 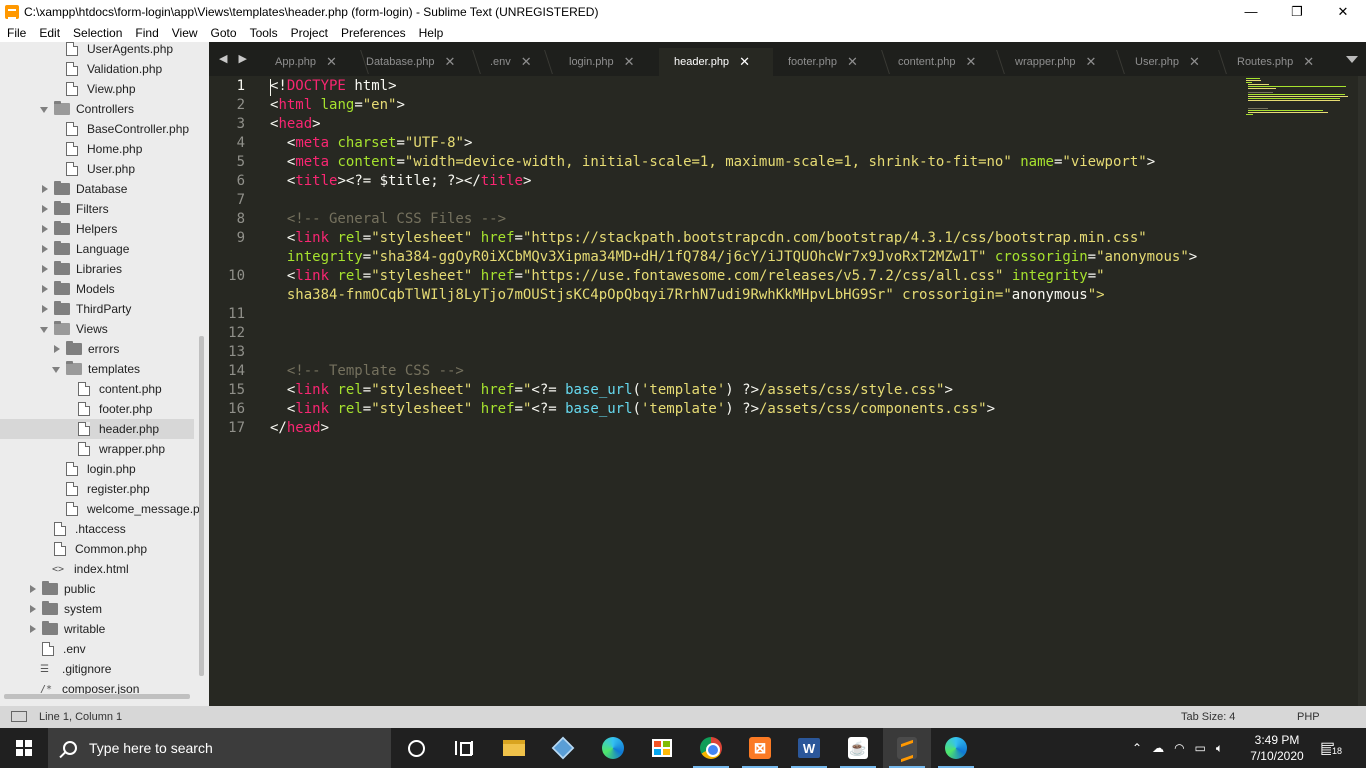 What do you see at coordinates (84, 249) in the screenshot?
I see `sidebar-item-language: Language` at bounding box center [84, 249].